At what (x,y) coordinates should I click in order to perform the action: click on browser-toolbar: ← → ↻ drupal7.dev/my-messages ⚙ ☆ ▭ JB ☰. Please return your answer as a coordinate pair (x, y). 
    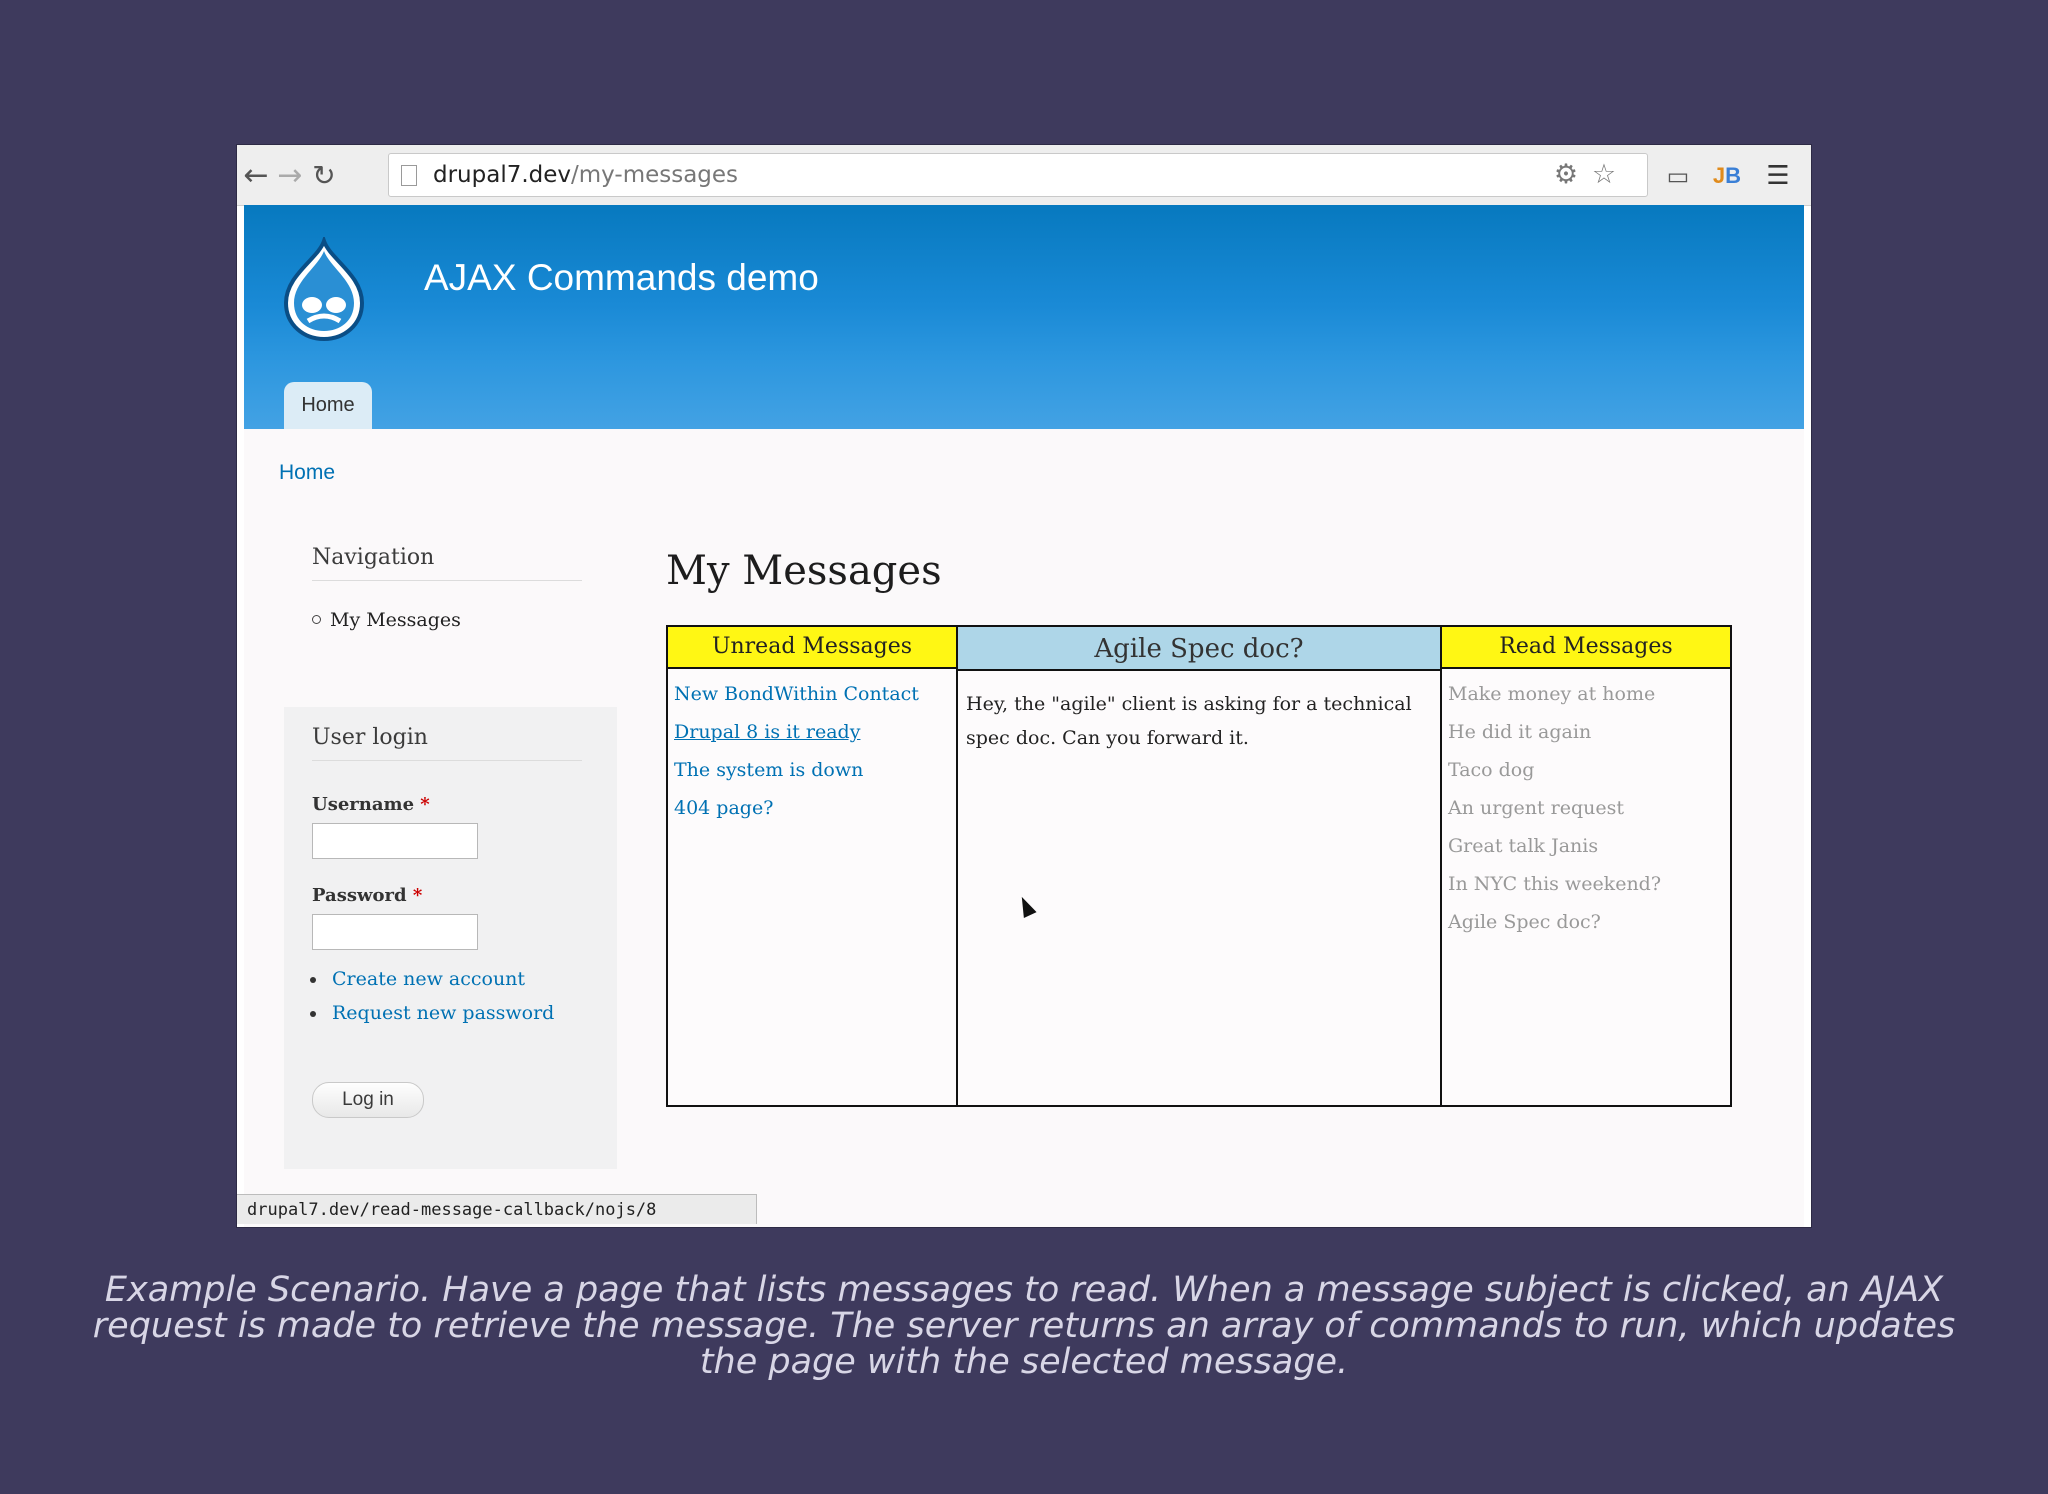
    Looking at the image, I should click on (1024, 175).